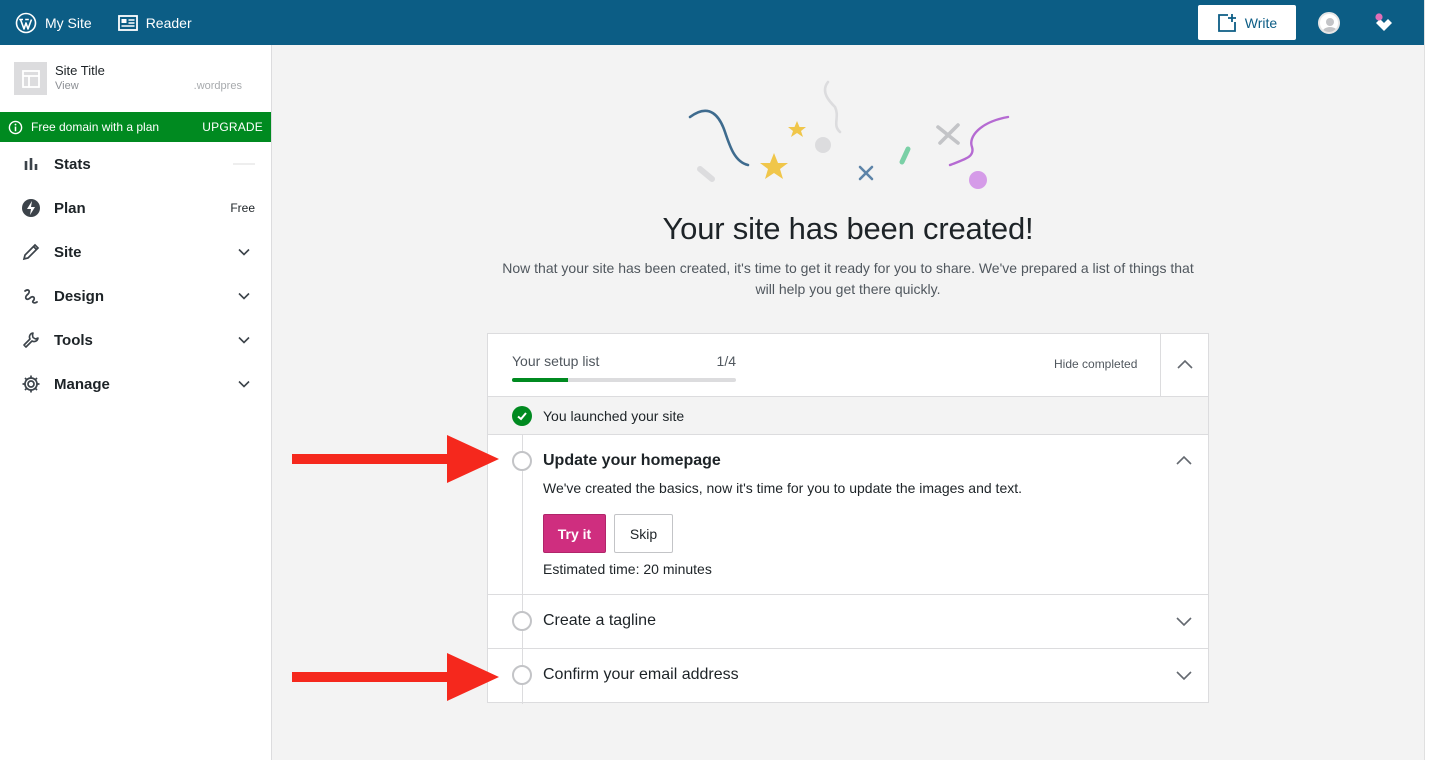 The width and height of the screenshot is (1438, 760). I want to click on collapse-checklist-button, so click(1184, 365).